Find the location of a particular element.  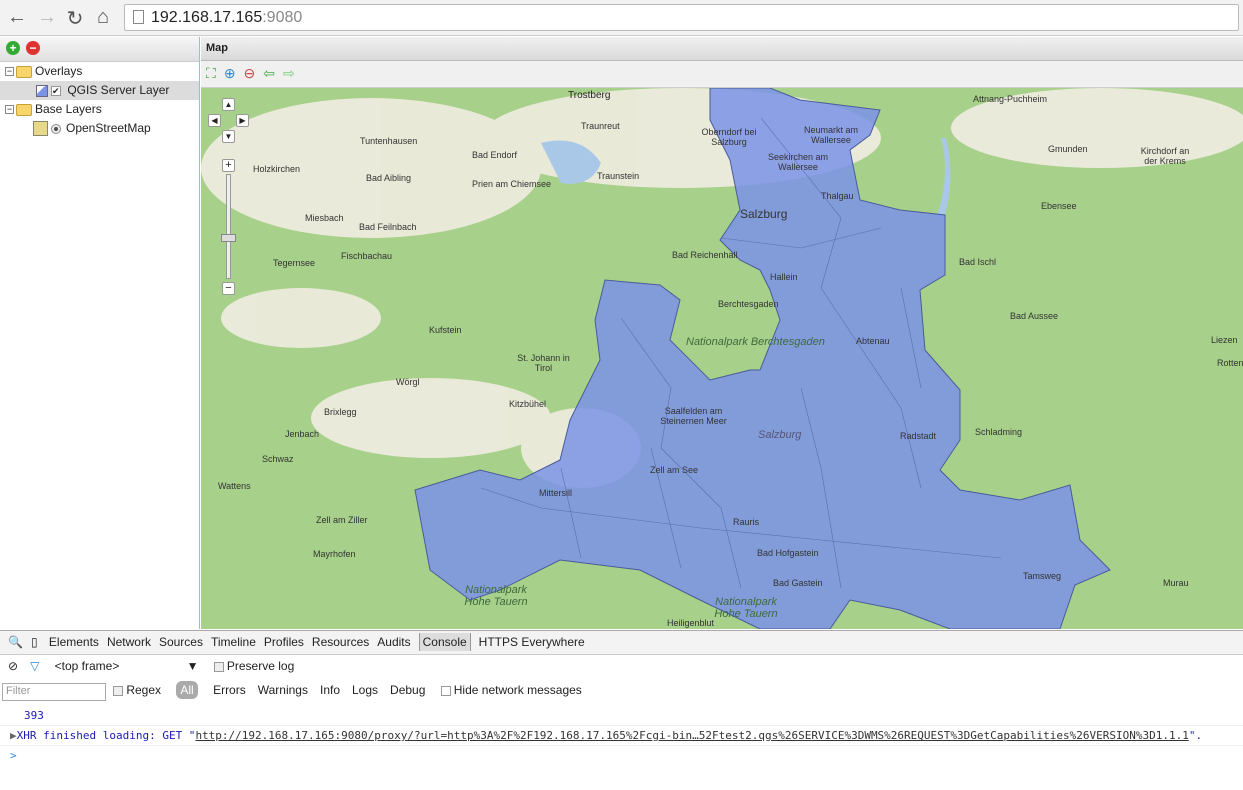

tab-resources: Resources is located at coordinates (340, 642).